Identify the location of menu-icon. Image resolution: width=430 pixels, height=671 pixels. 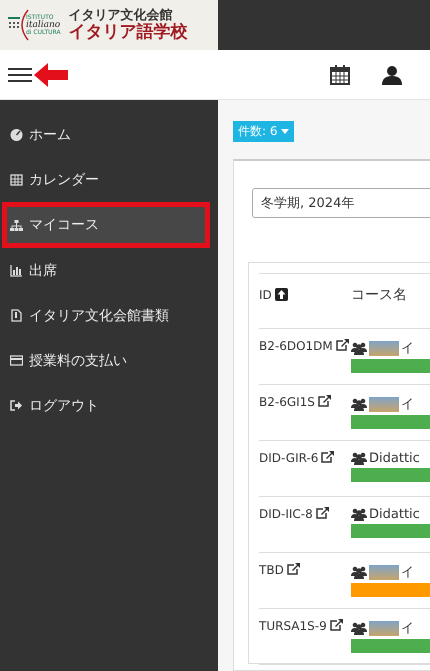
(20, 74).